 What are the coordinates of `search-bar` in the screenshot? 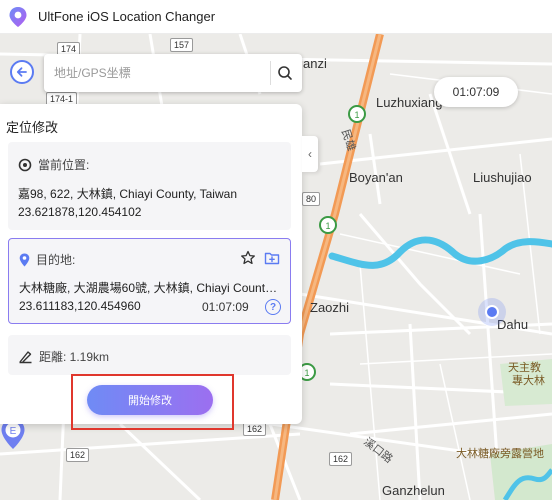 It's located at (173, 73).